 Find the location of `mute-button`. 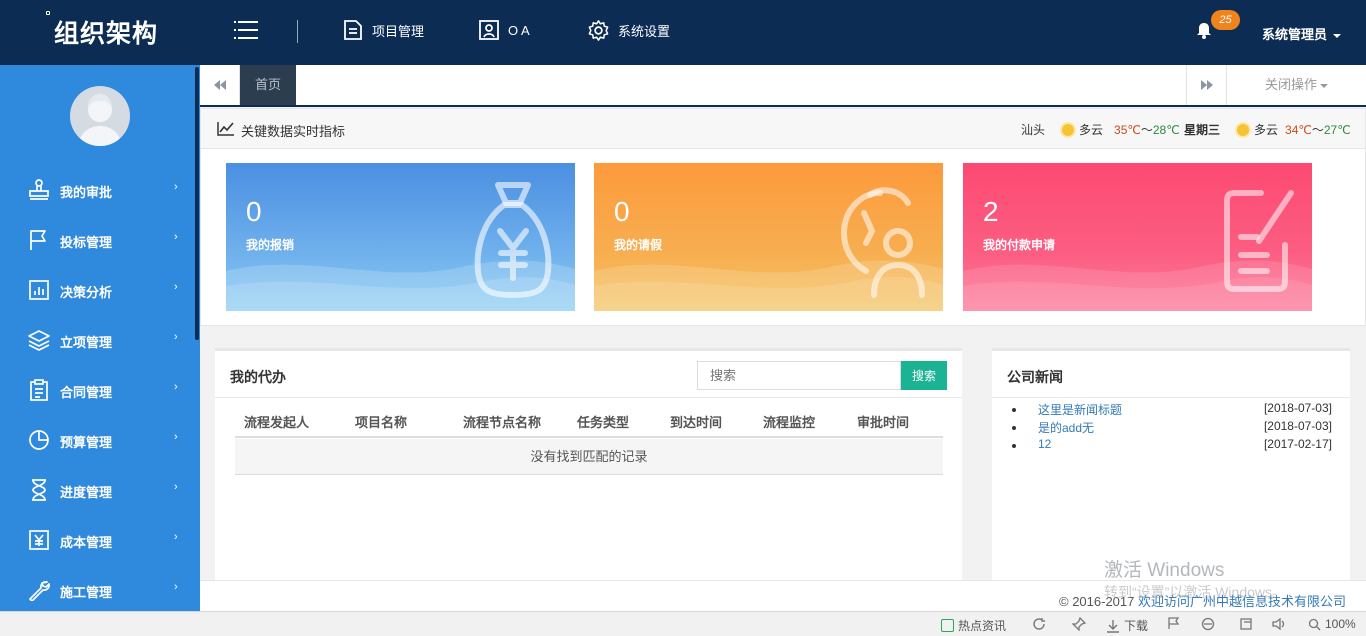

mute-button is located at coordinates (1279, 624).